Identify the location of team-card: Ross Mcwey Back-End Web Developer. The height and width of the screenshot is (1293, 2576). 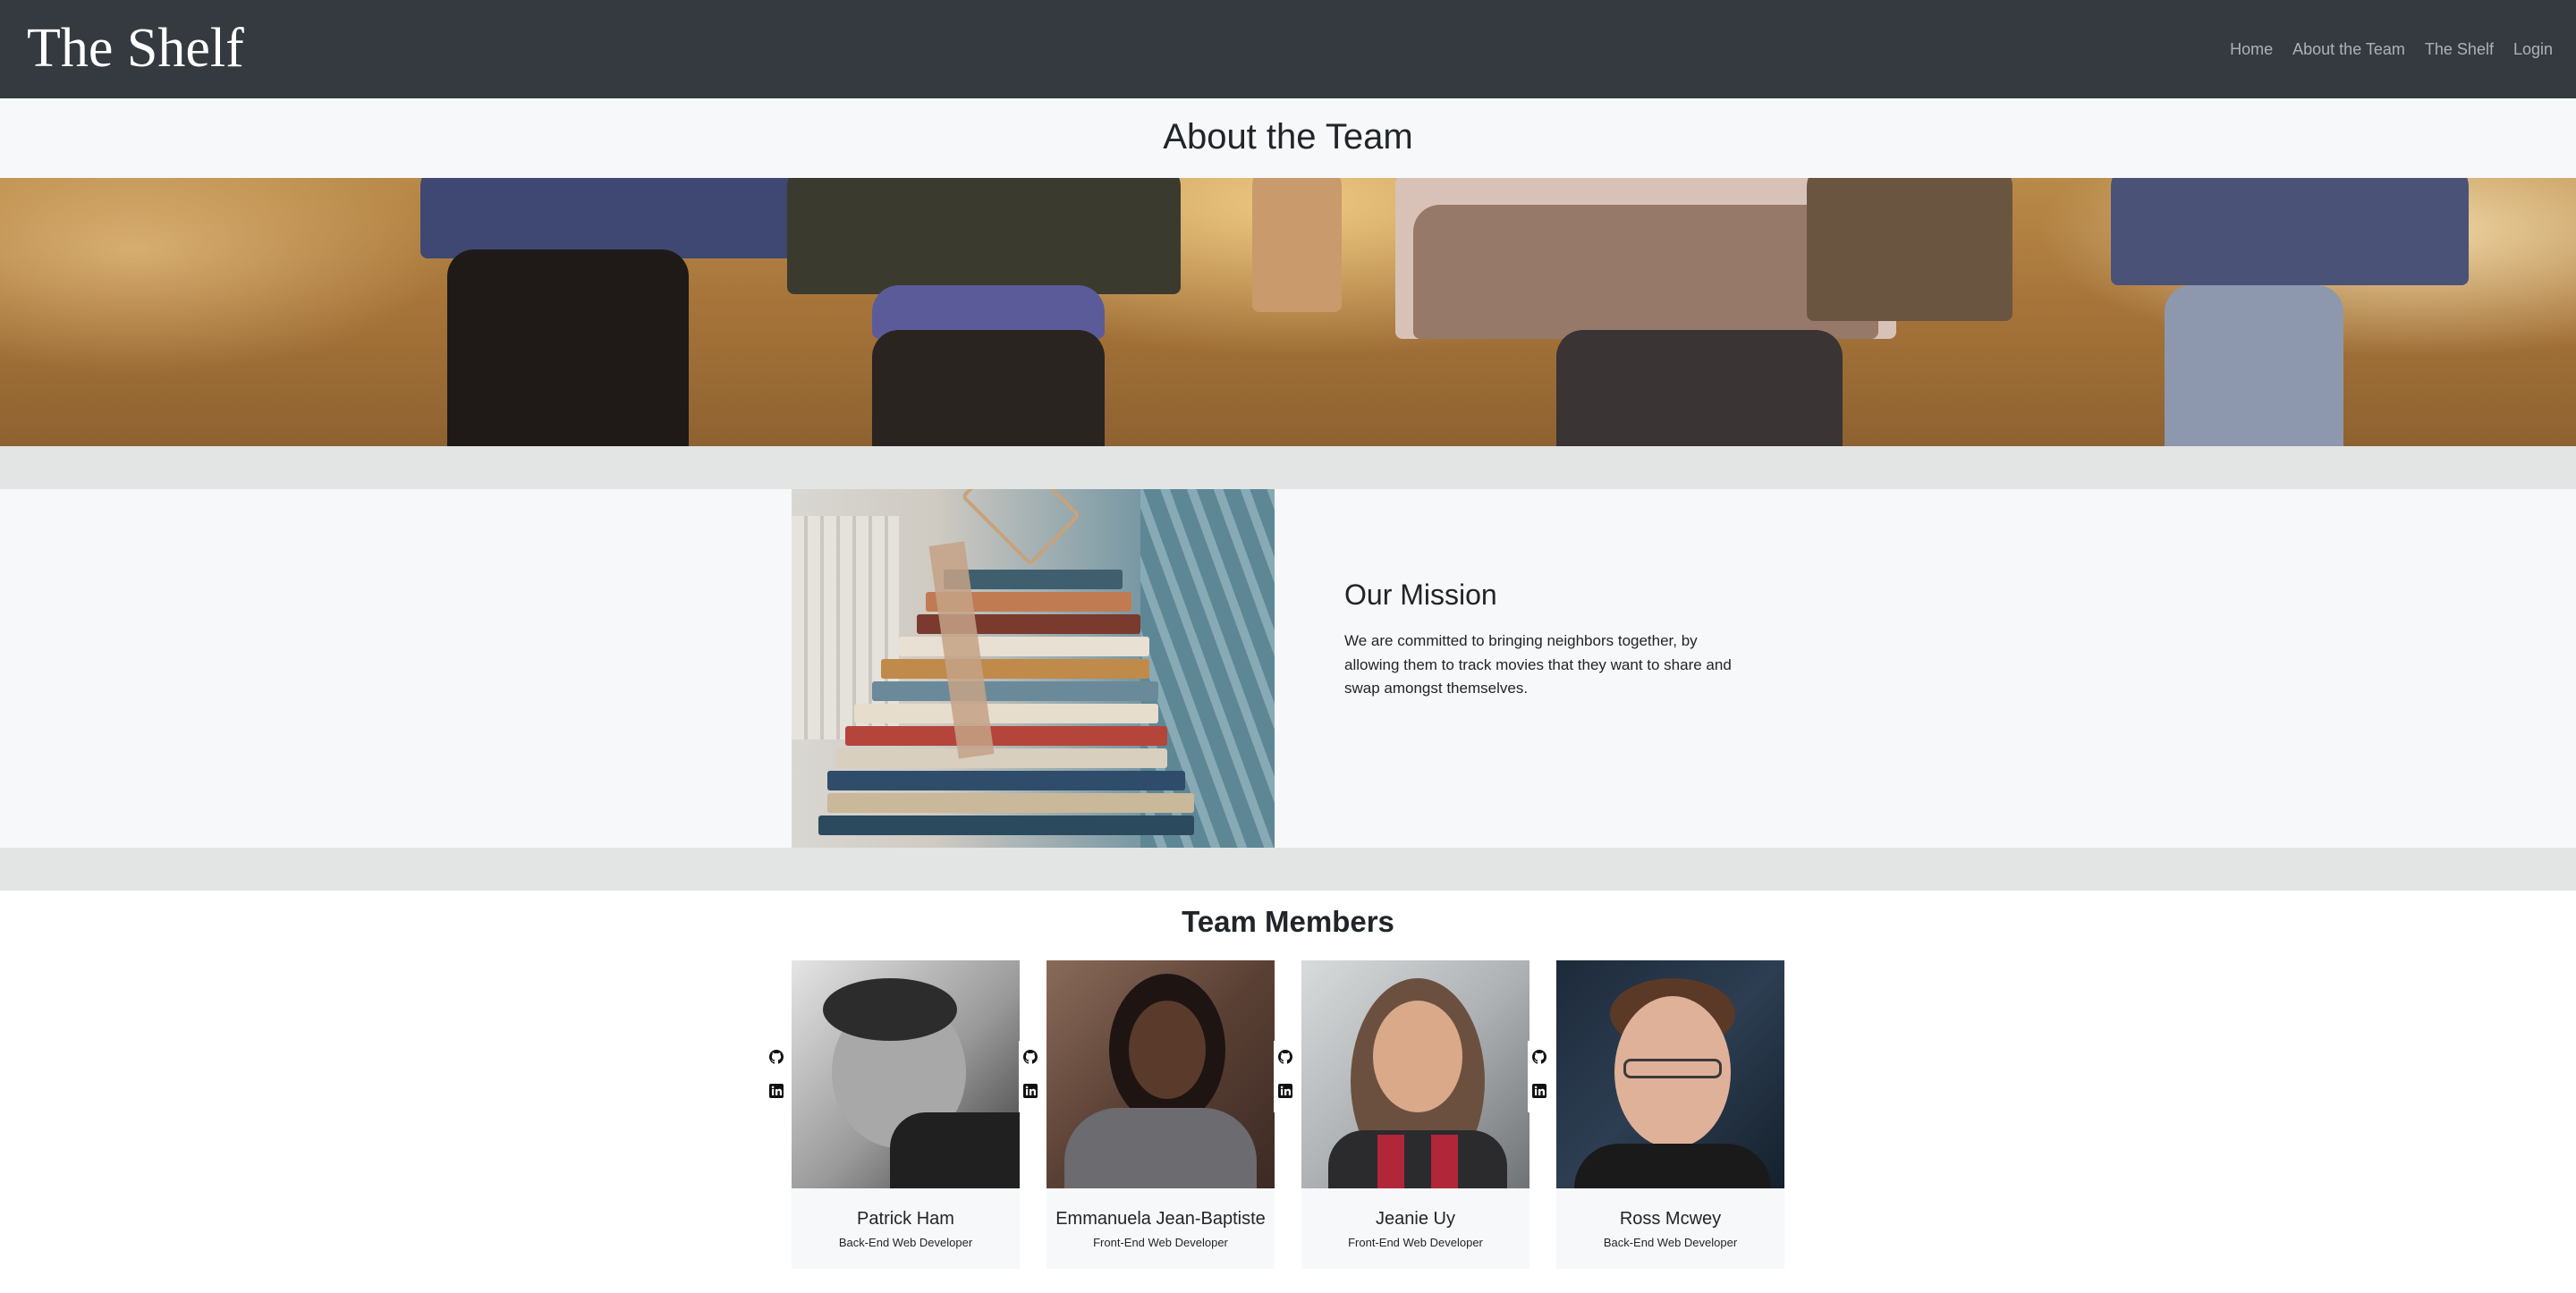
(1670, 1115).